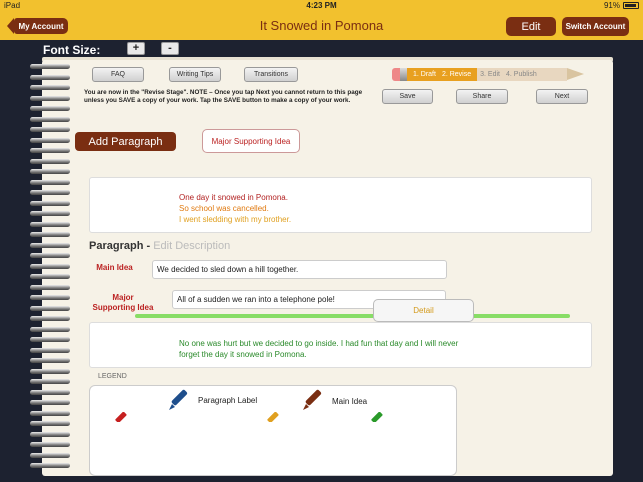  Describe the element at coordinates (562, 96) in the screenshot. I see `next-button: Next` at that location.